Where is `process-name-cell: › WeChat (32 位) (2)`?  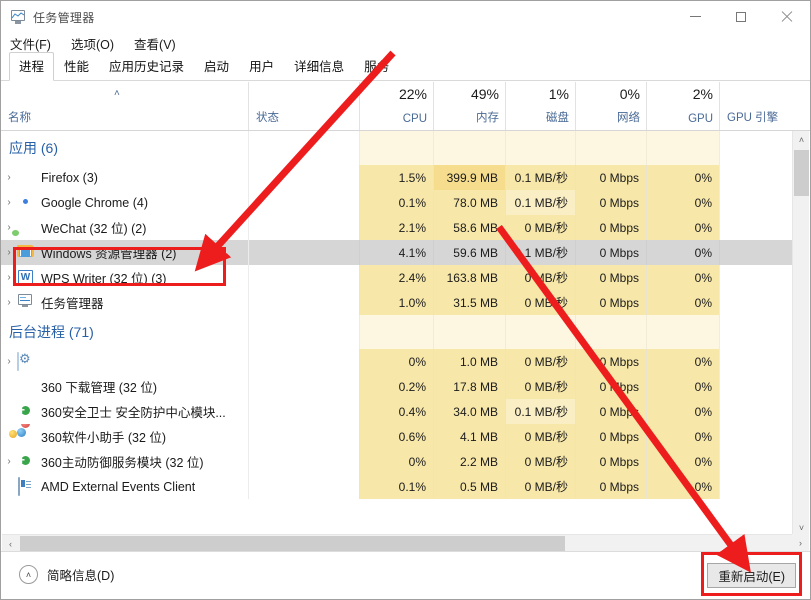
process-name-cell: › WeChat (32 位) (2) is located at coordinates (124, 227).